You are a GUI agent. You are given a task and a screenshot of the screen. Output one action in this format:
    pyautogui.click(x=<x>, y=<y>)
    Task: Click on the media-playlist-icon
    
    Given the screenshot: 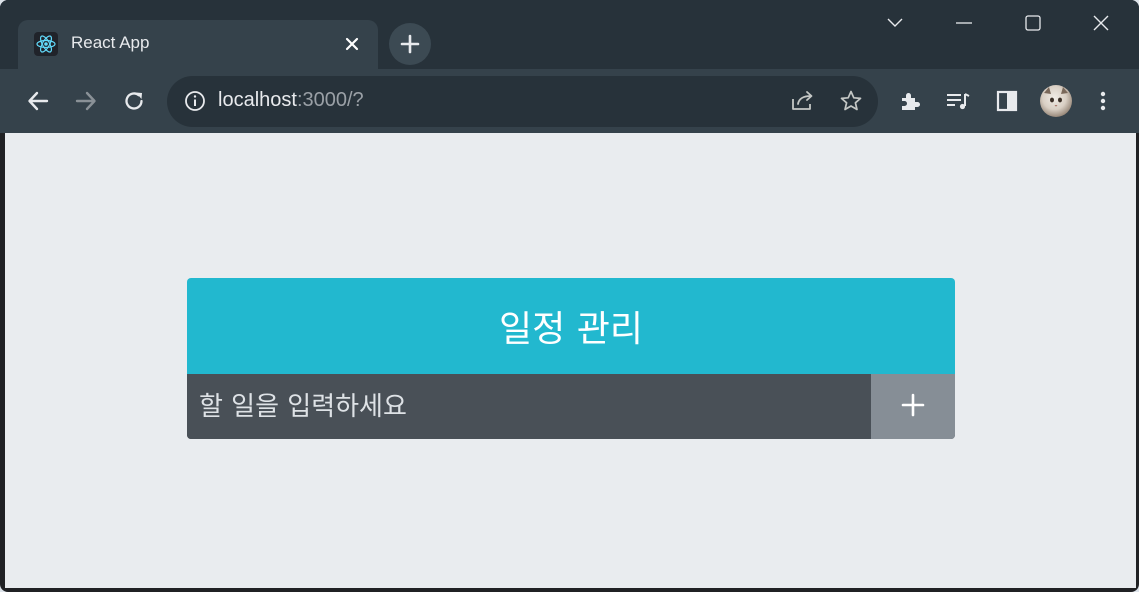 What is the action you would take?
    pyautogui.click(x=958, y=101)
    